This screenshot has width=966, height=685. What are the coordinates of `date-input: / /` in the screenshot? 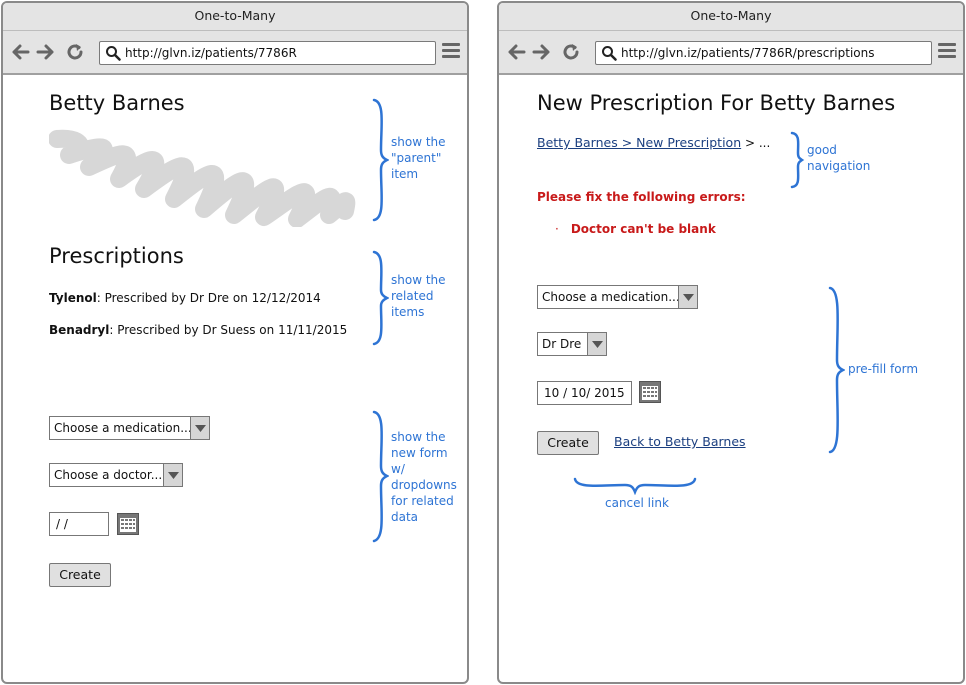 It's located at (79, 524).